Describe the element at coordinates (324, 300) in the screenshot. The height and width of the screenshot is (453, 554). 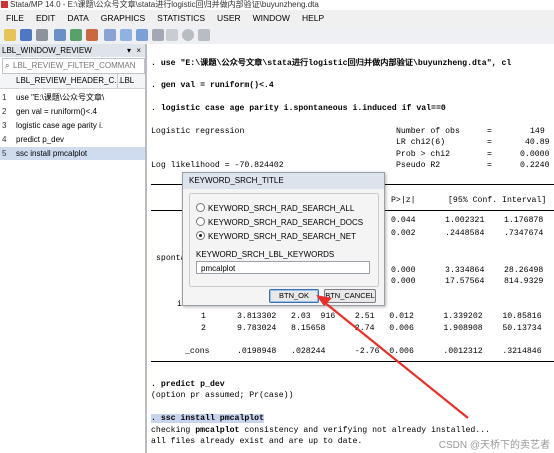
I see `annotation-arrow-head` at that location.